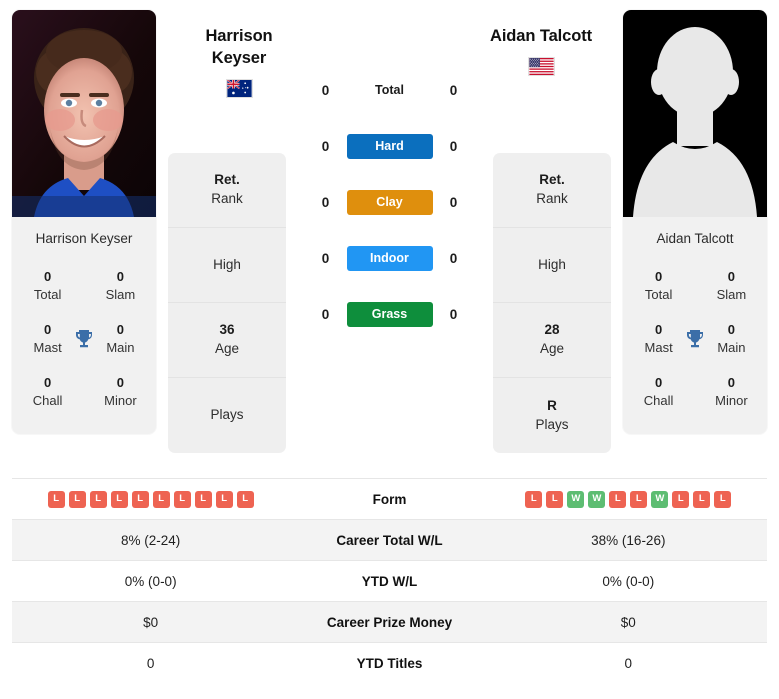  I want to click on left-total-wins: 0, so click(325, 90).